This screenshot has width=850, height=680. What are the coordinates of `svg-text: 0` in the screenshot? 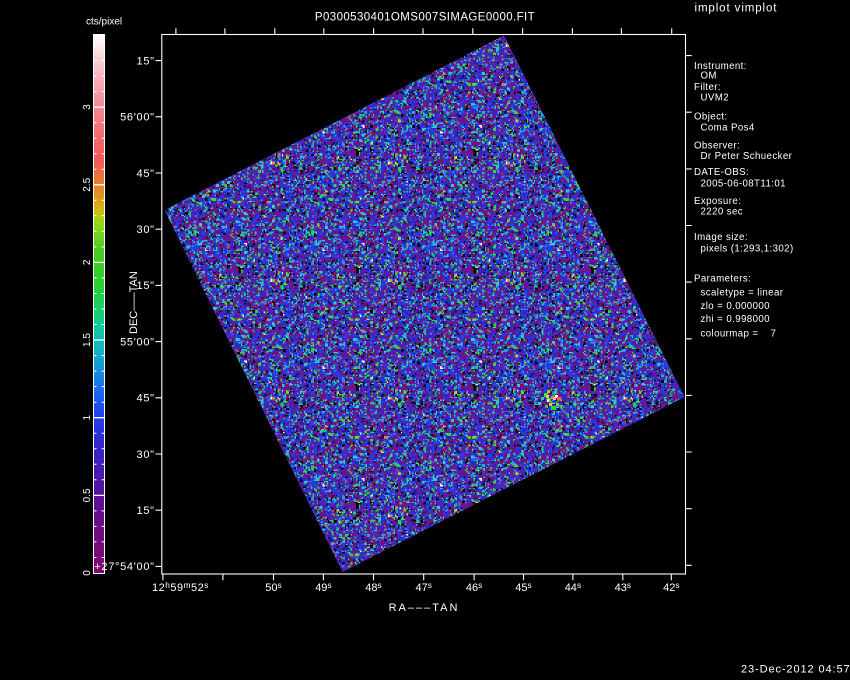 It's located at (87, 573).